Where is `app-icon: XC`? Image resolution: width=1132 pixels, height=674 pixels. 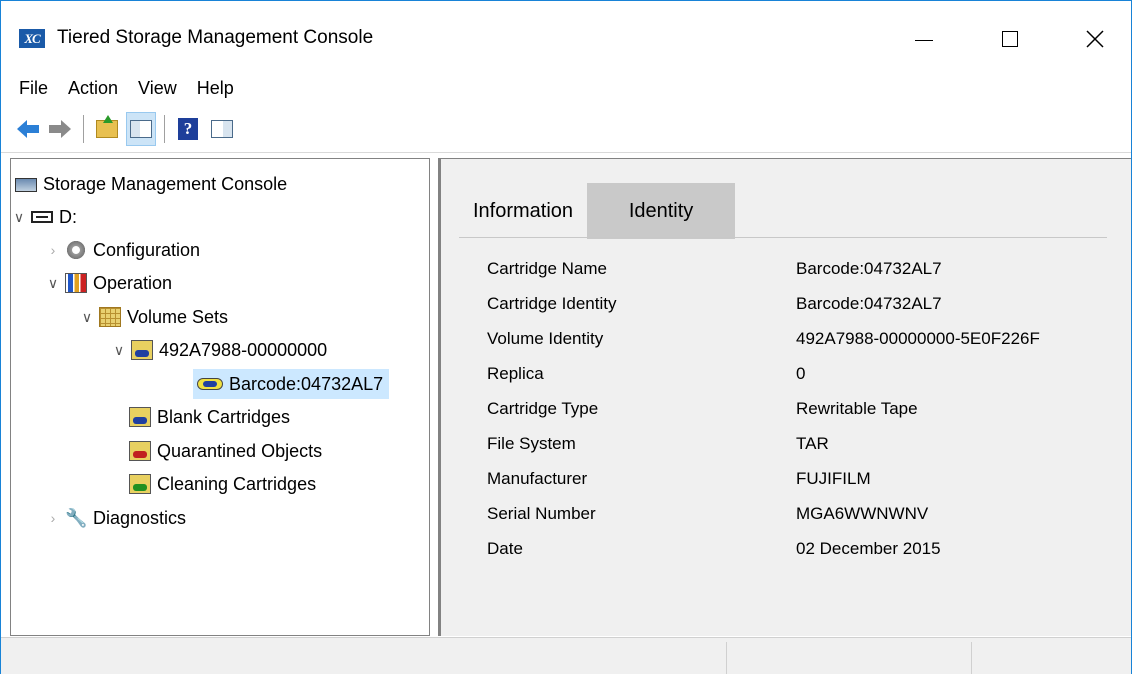 app-icon: XC is located at coordinates (32, 38).